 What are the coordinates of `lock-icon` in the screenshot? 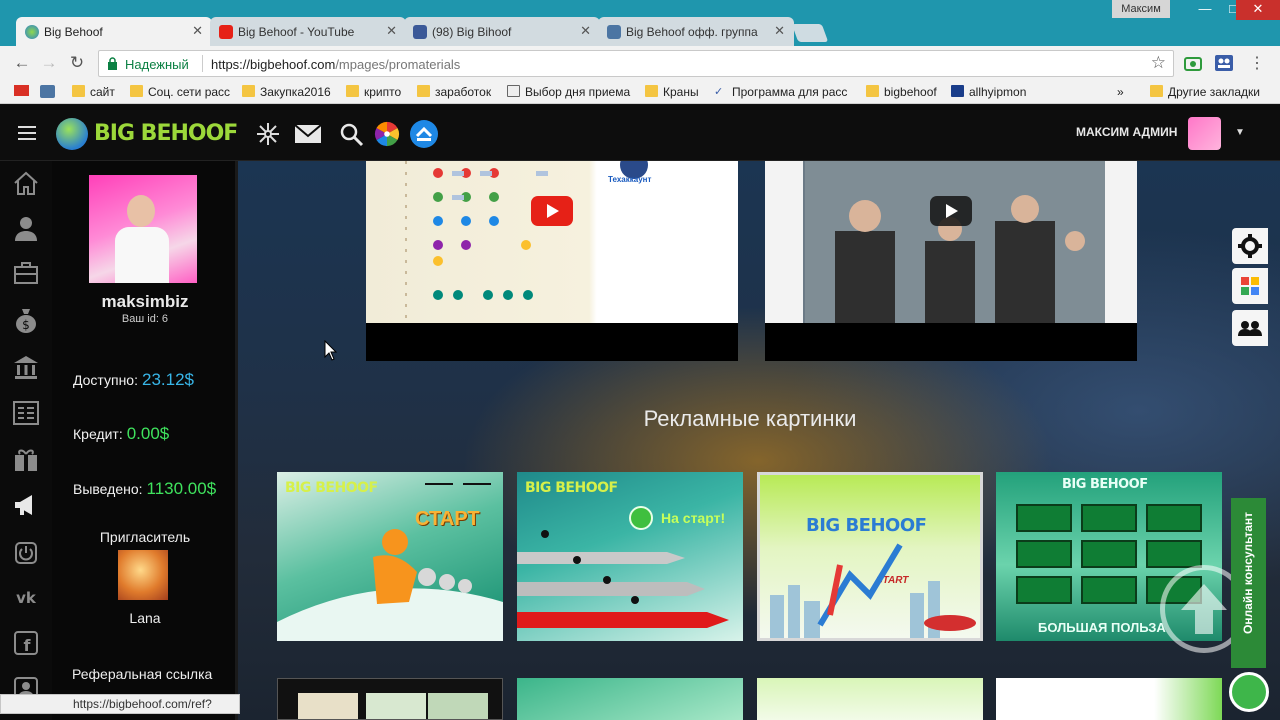 It's located at (112, 63).